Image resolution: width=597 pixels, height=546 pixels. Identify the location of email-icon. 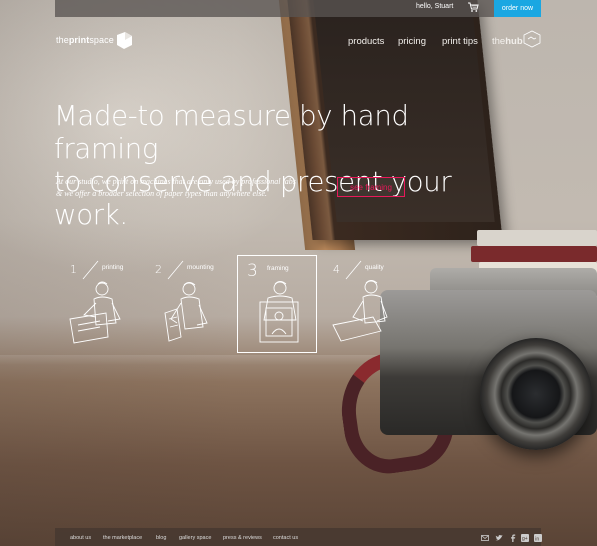
(485, 538).